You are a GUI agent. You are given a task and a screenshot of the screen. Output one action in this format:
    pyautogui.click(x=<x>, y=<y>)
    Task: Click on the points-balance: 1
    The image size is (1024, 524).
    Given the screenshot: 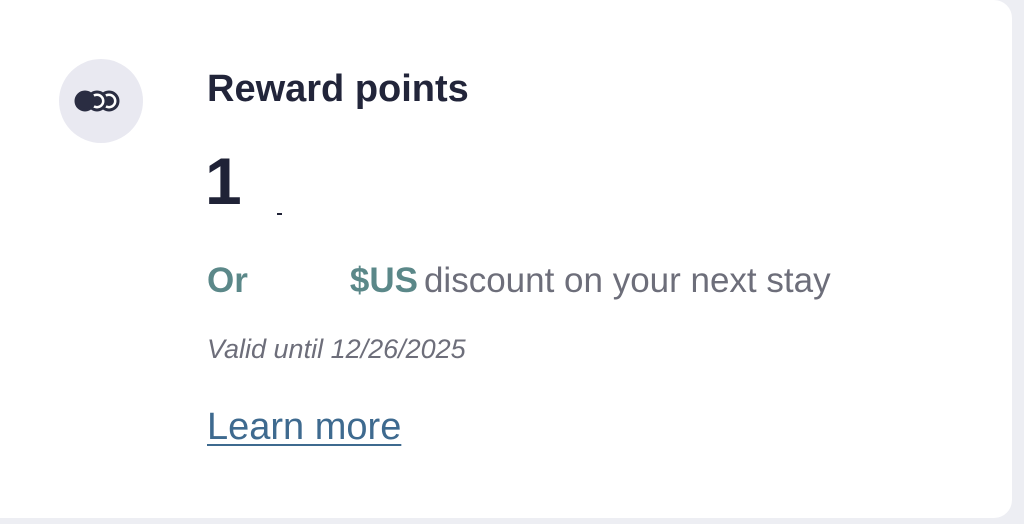 What is the action you would take?
    pyautogui.click(x=223, y=181)
    